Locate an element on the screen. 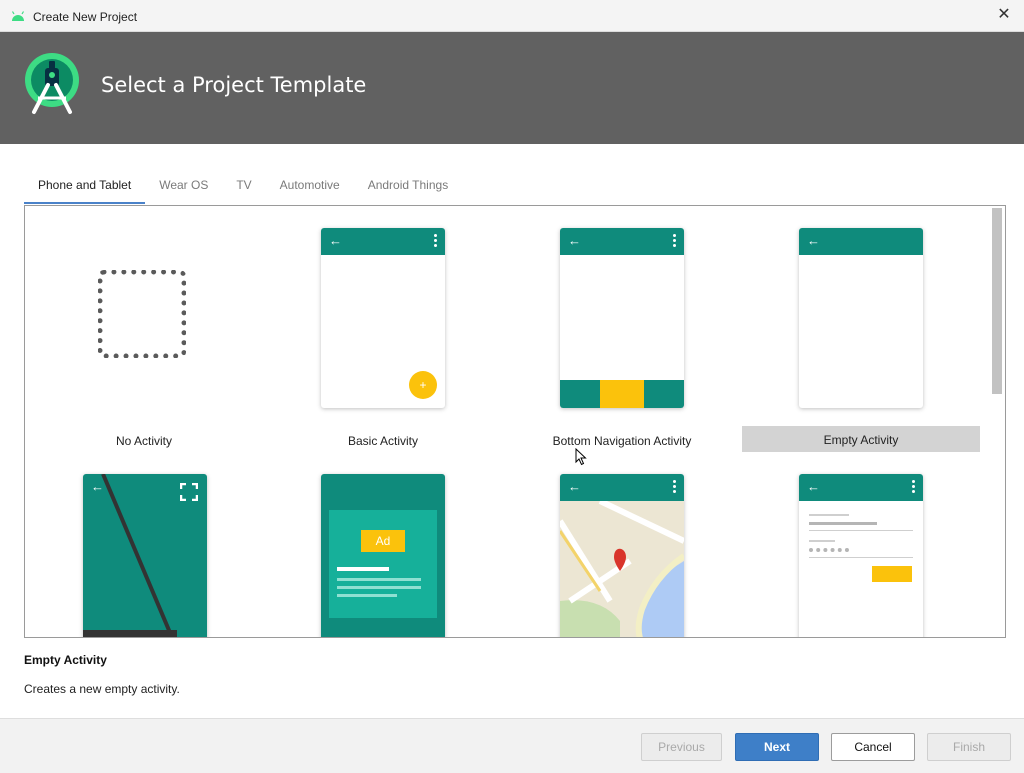  tab-automotive: Automotive is located at coordinates (310, 187).